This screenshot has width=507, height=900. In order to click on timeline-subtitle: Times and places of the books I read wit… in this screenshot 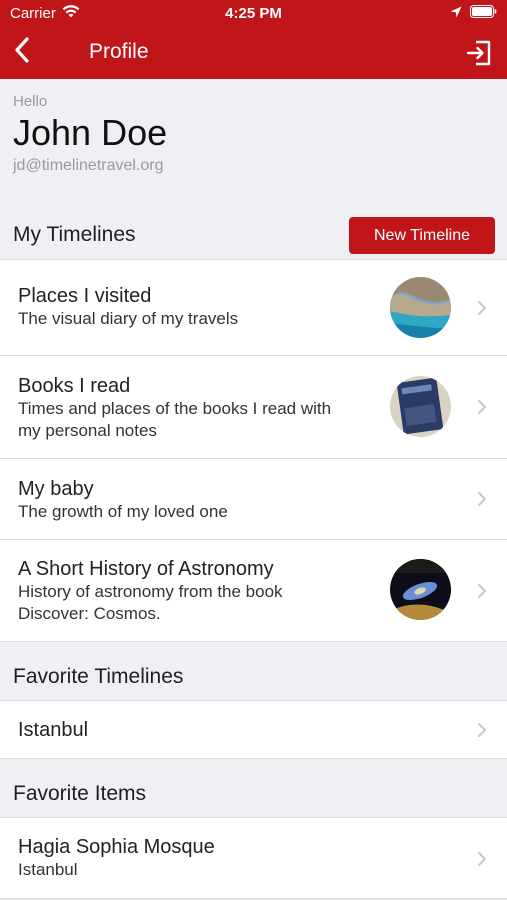, I will do `click(175, 419)`.